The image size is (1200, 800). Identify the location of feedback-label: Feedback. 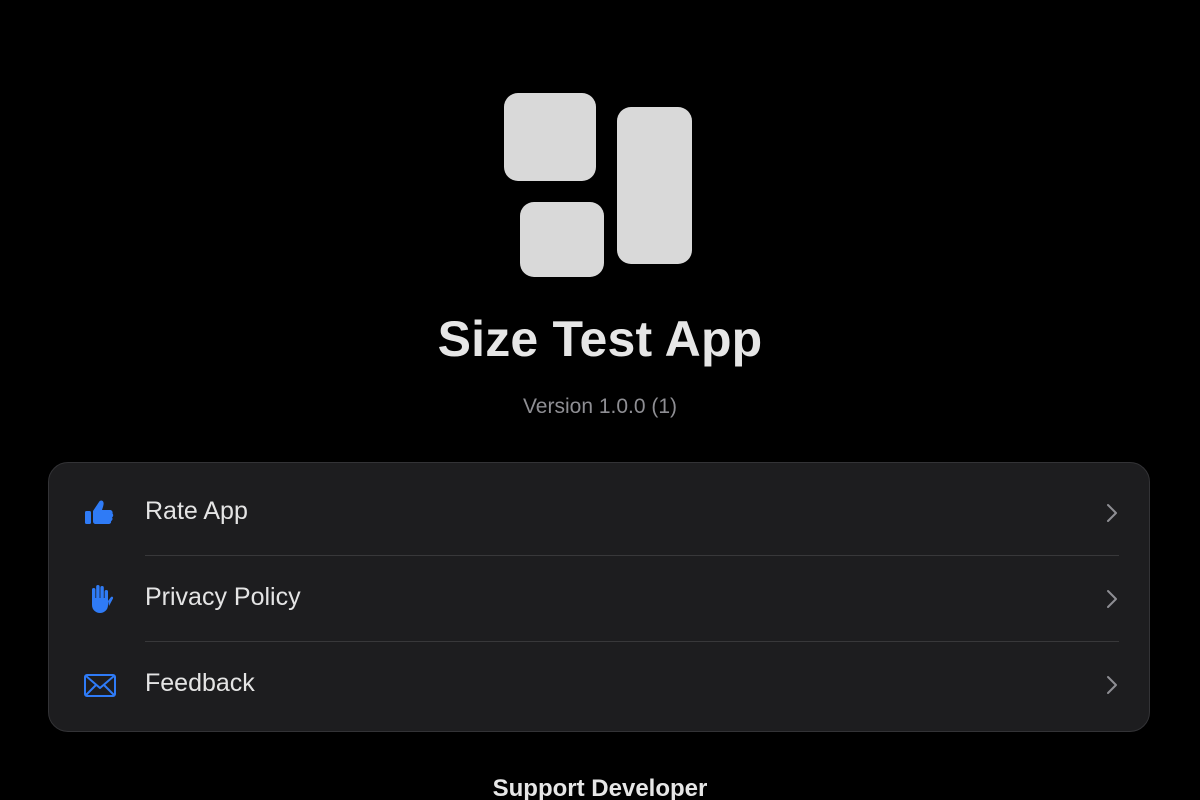
(200, 683).